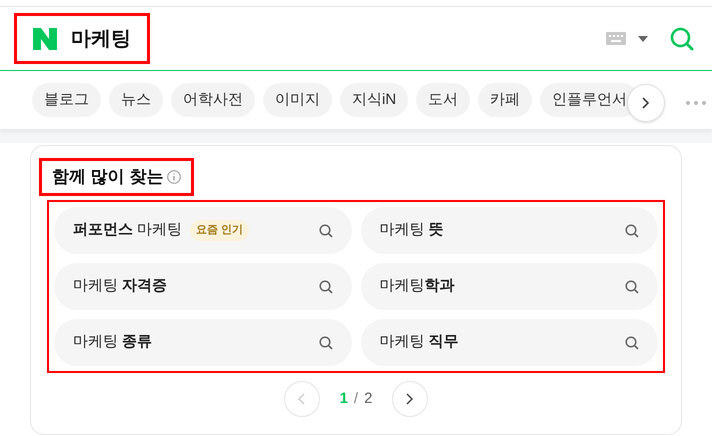  I want to click on suggestion-text: 마케팅학과, so click(417, 286).